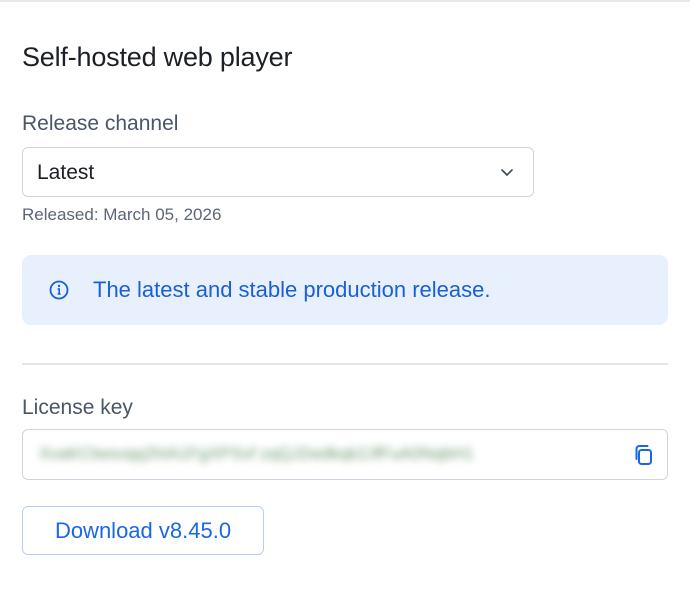  What do you see at coordinates (59, 290) in the screenshot?
I see `info-icon` at bounding box center [59, 290].